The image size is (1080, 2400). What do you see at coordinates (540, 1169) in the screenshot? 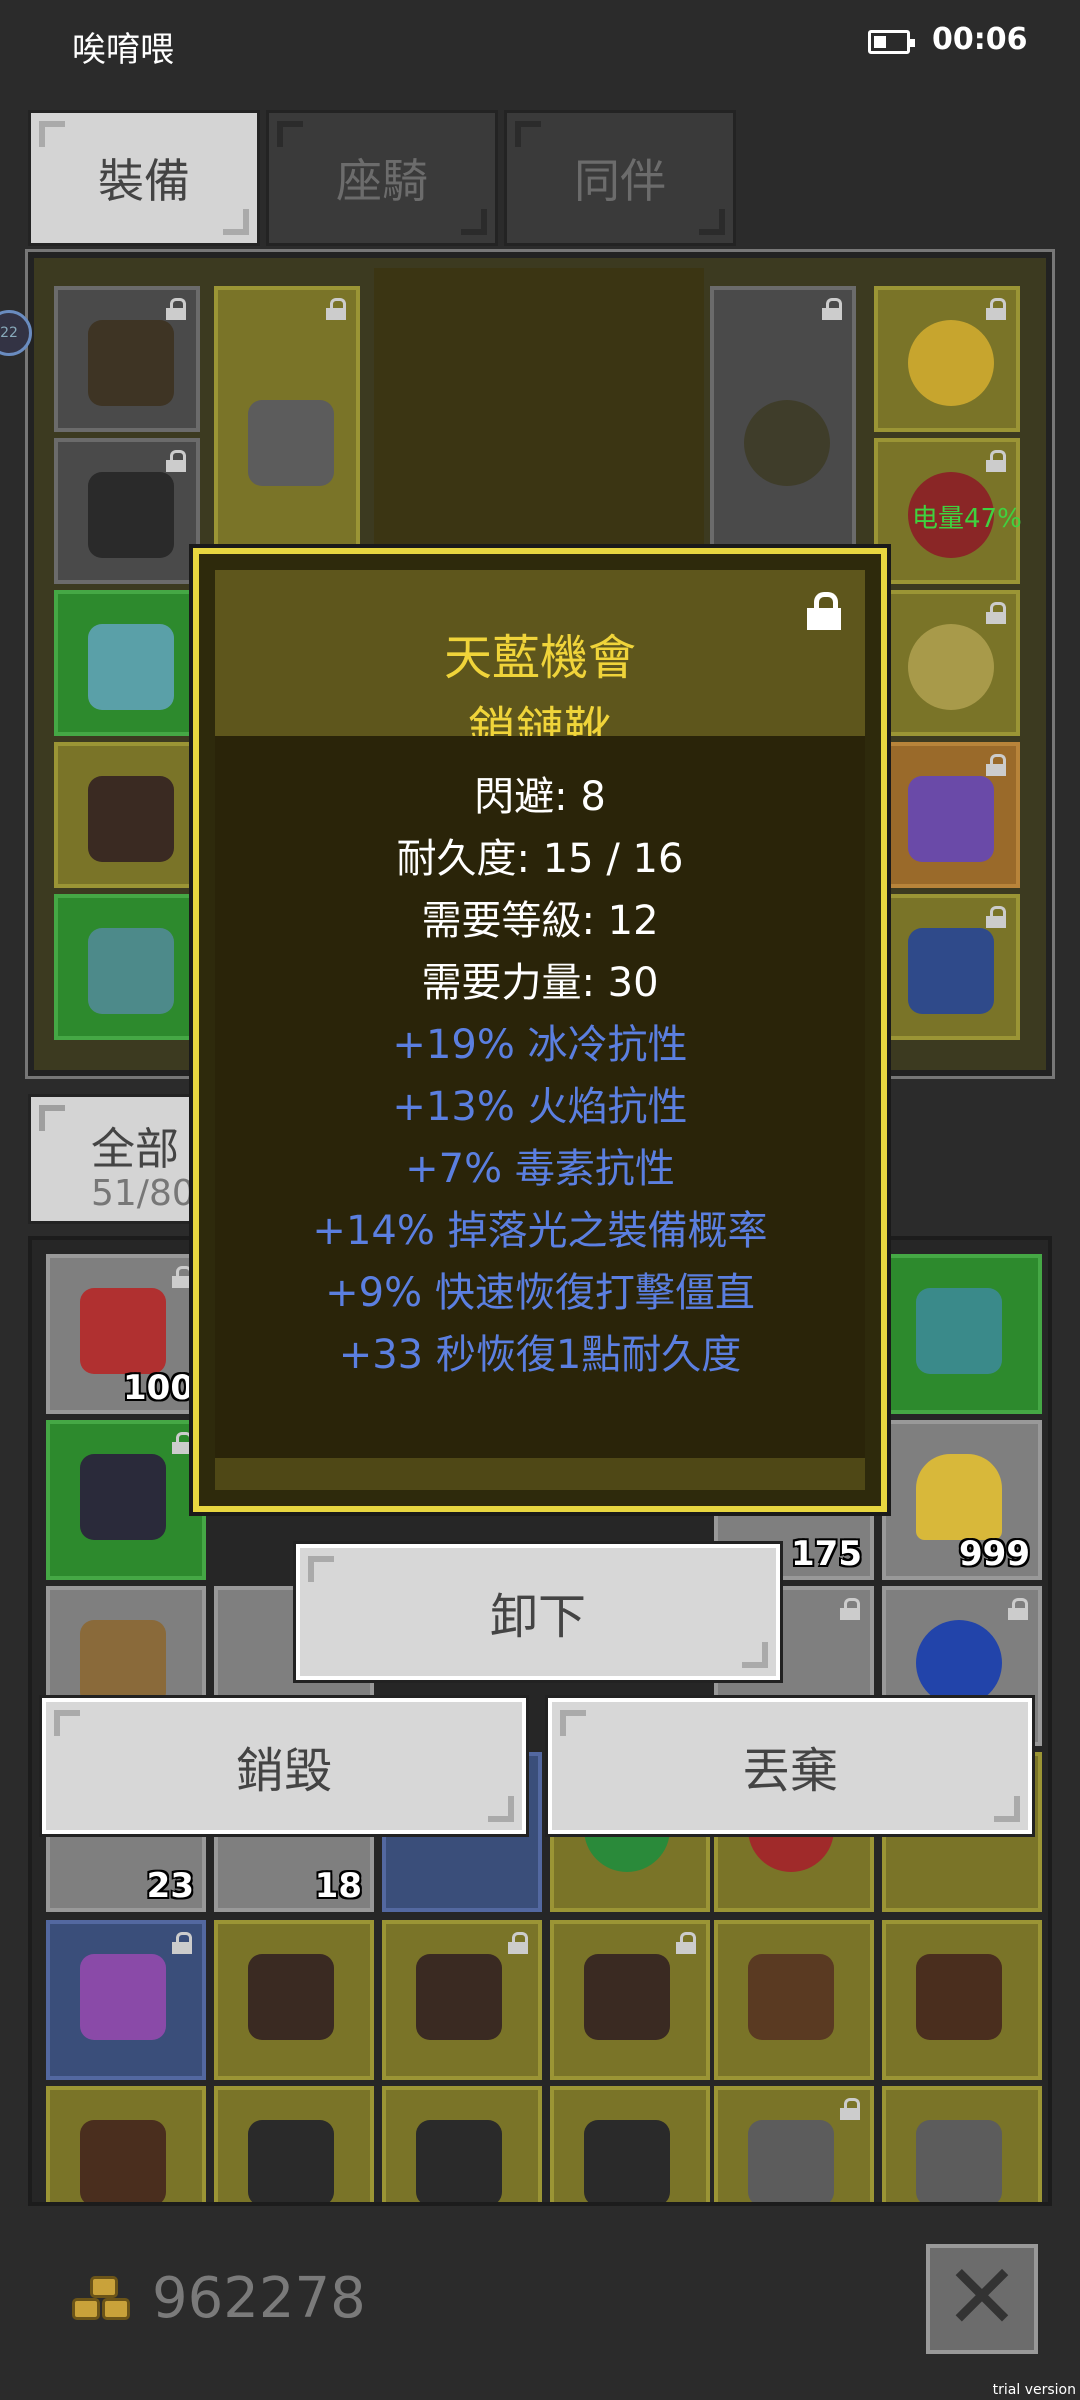
I see `affix-line: +7% 毒素抗性` at bounding box center [540, 1169].